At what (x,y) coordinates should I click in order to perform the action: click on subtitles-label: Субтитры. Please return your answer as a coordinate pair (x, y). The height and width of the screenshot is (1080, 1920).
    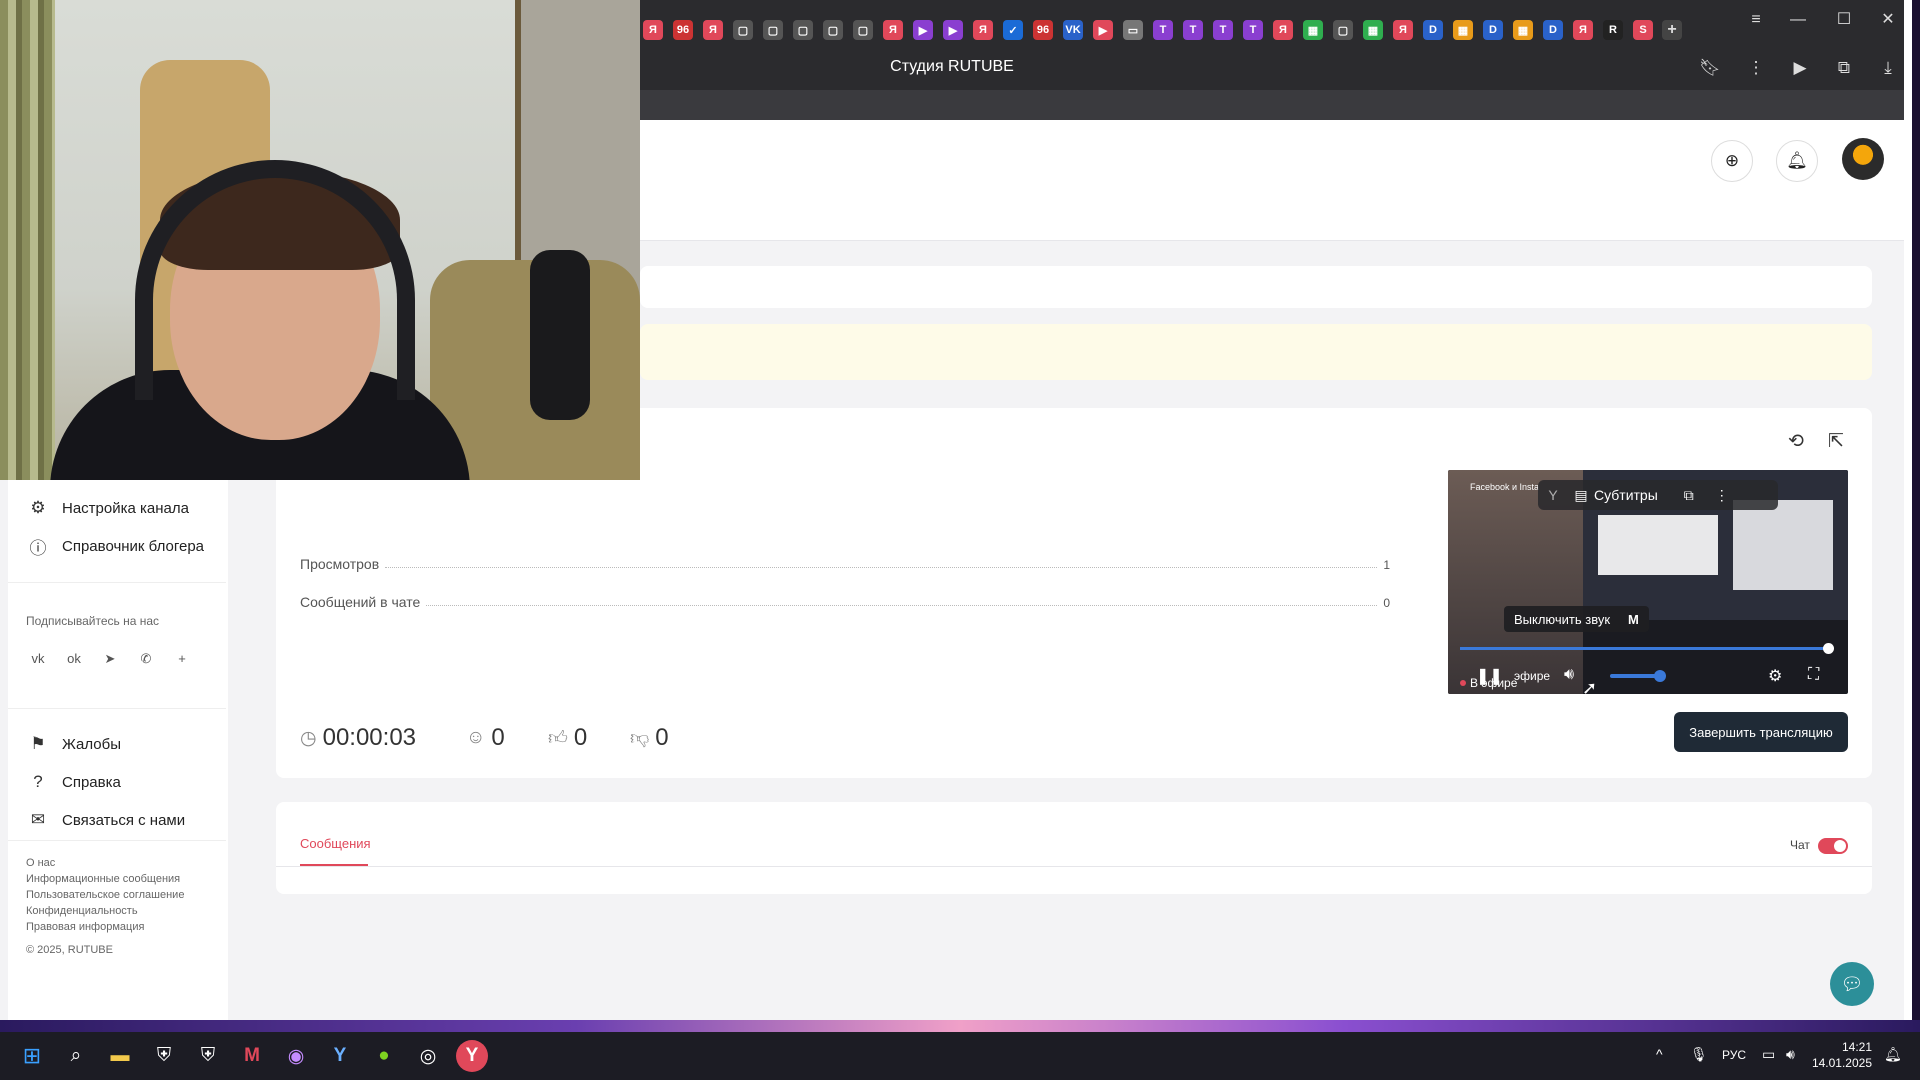
    Looking at the image, I should click on (1626, 495).